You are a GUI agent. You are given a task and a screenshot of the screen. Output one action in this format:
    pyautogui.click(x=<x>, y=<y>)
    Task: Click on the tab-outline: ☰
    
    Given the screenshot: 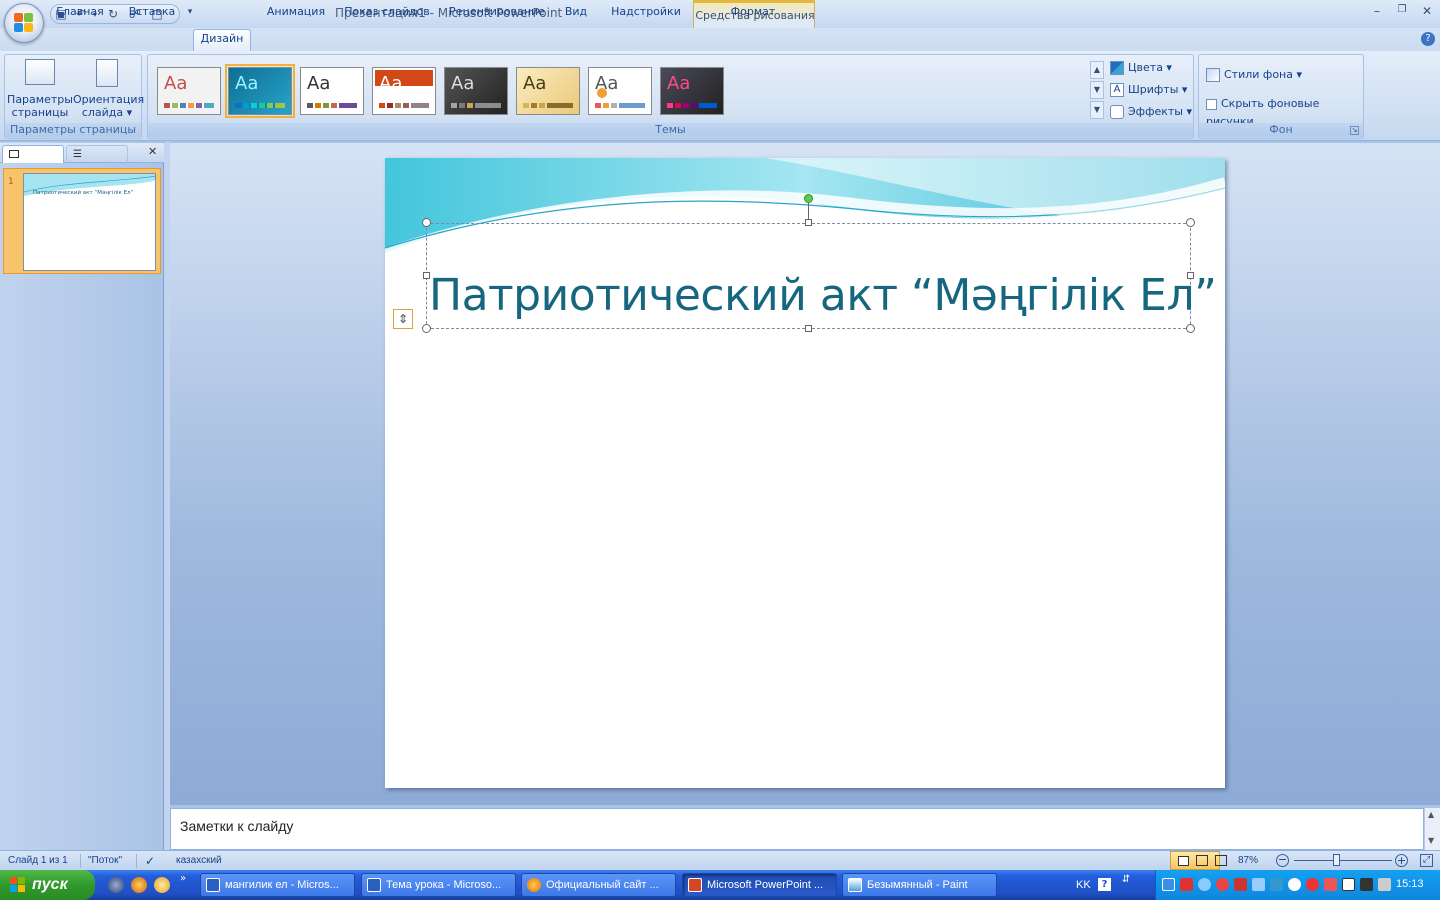 What is the action you would take?
    pyautogui.click(x=97, y=154)
    